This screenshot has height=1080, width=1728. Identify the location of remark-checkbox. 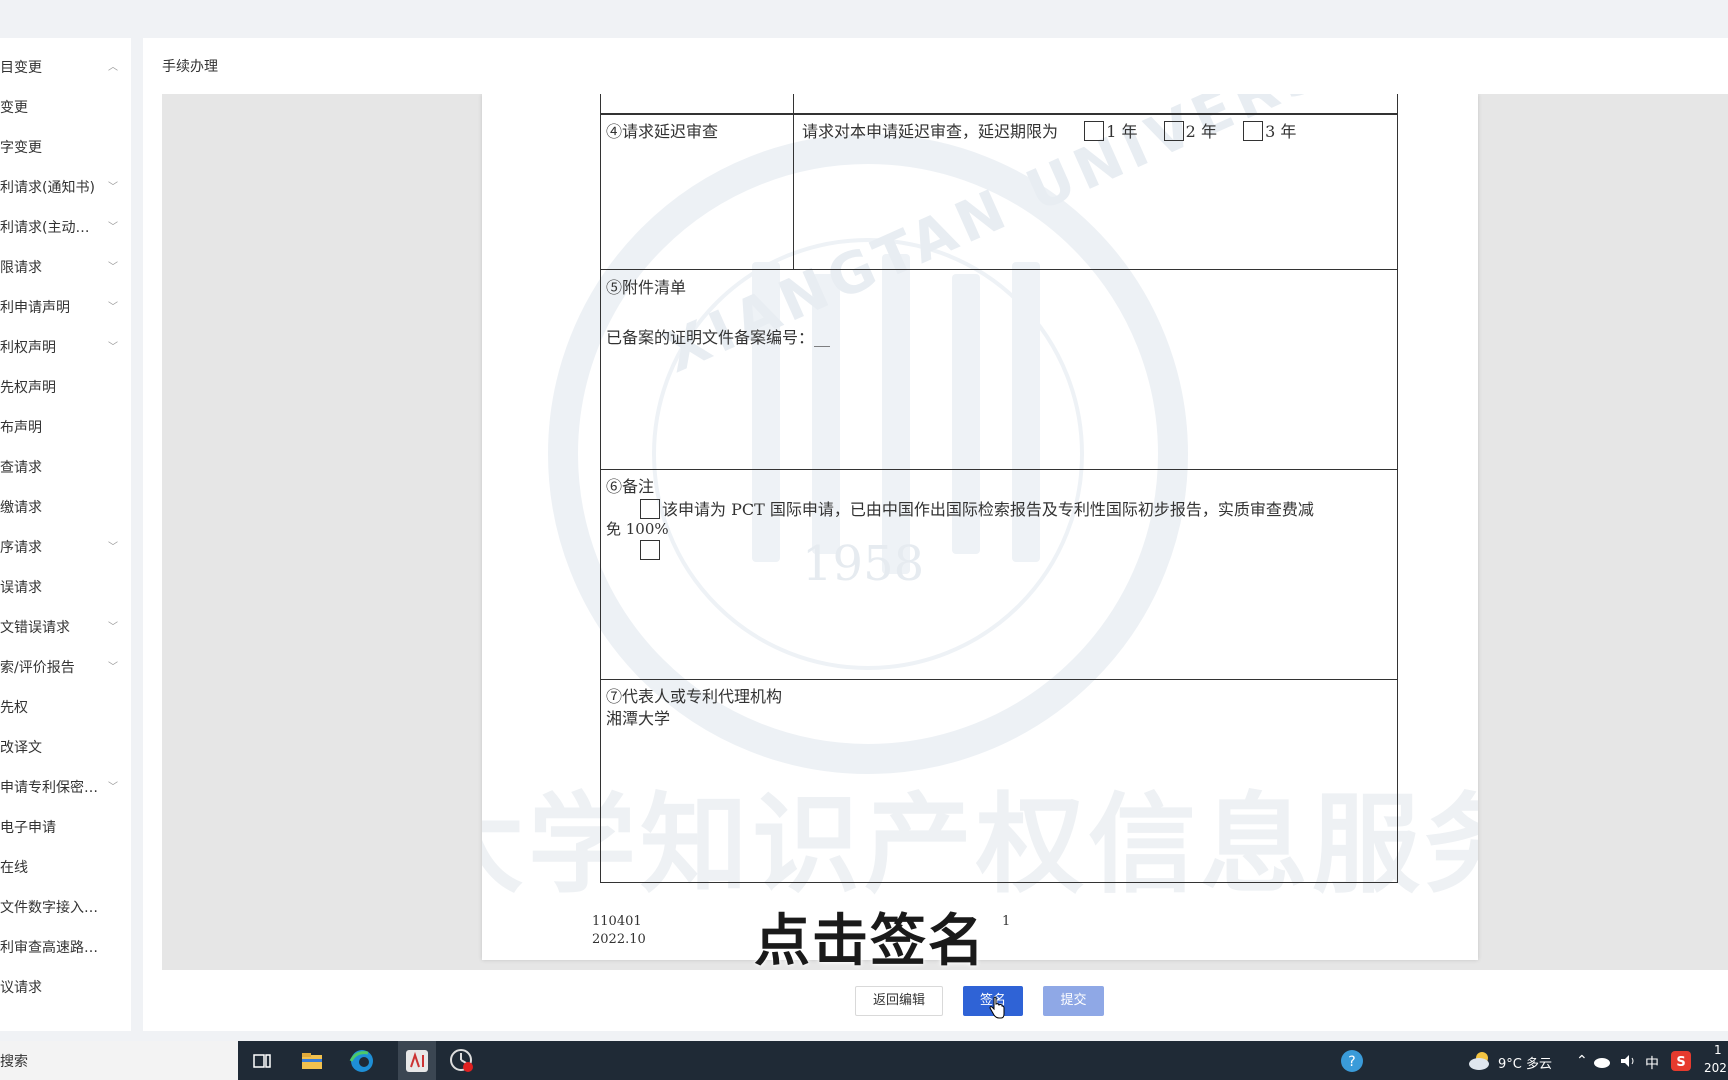
(650, 550).